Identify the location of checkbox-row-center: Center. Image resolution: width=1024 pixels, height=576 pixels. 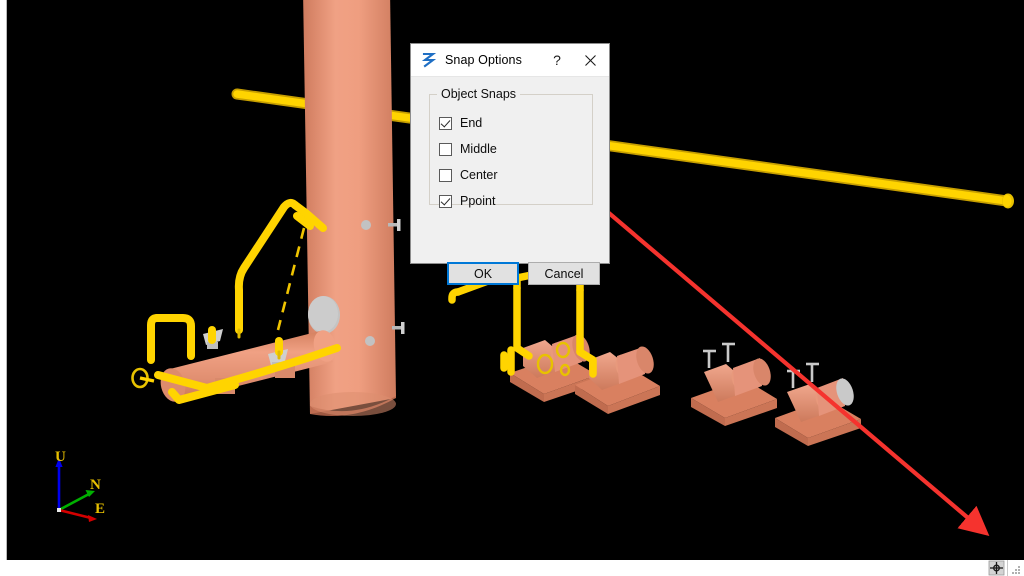
(468, 175).